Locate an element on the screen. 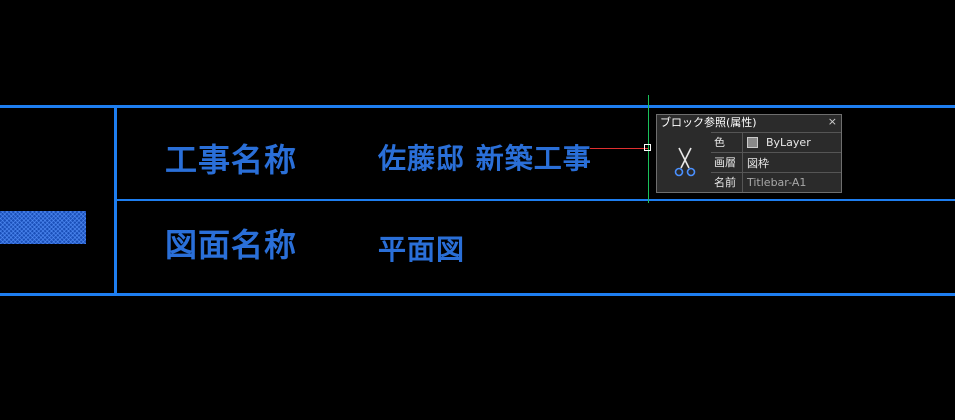 The height and width of the screenshot is (420, 955). layer-value: 図枠 is located at coordinates (758, 163).